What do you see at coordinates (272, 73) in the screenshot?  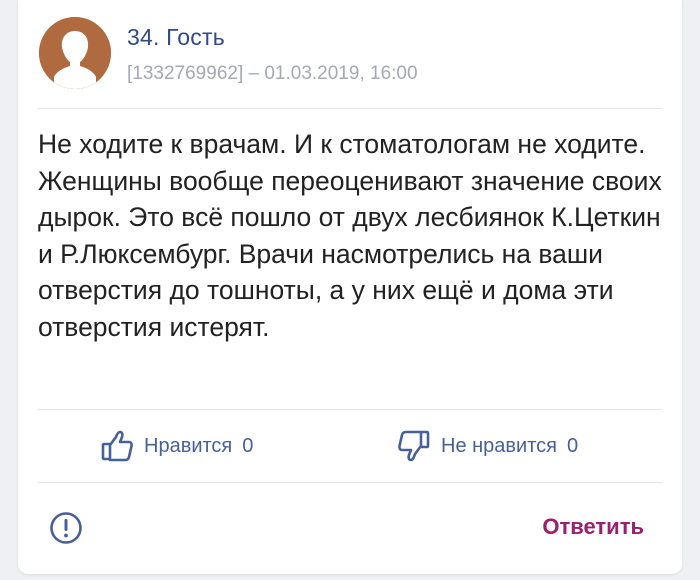 I see `post-meta: [1332769962] – 01.03.2019, 16:00` at bounding box center [272, 73].